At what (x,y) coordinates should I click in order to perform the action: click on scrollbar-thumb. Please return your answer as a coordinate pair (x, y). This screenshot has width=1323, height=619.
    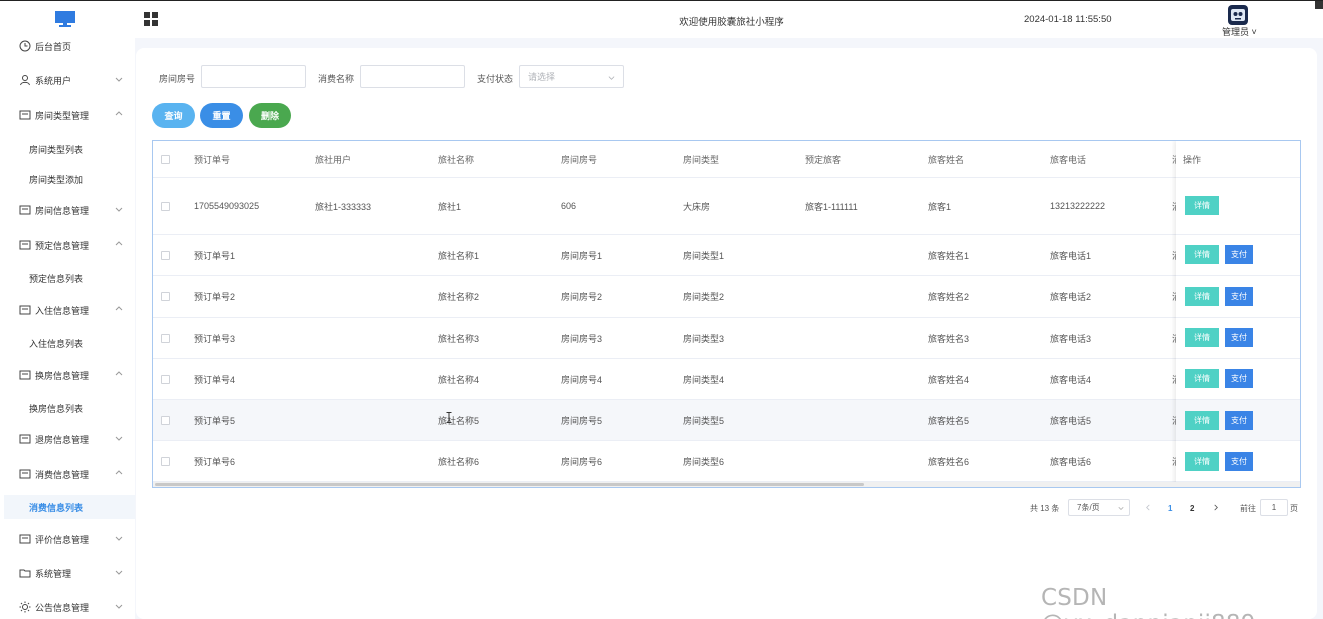
    Looking at the image, I should click on (509, 484).